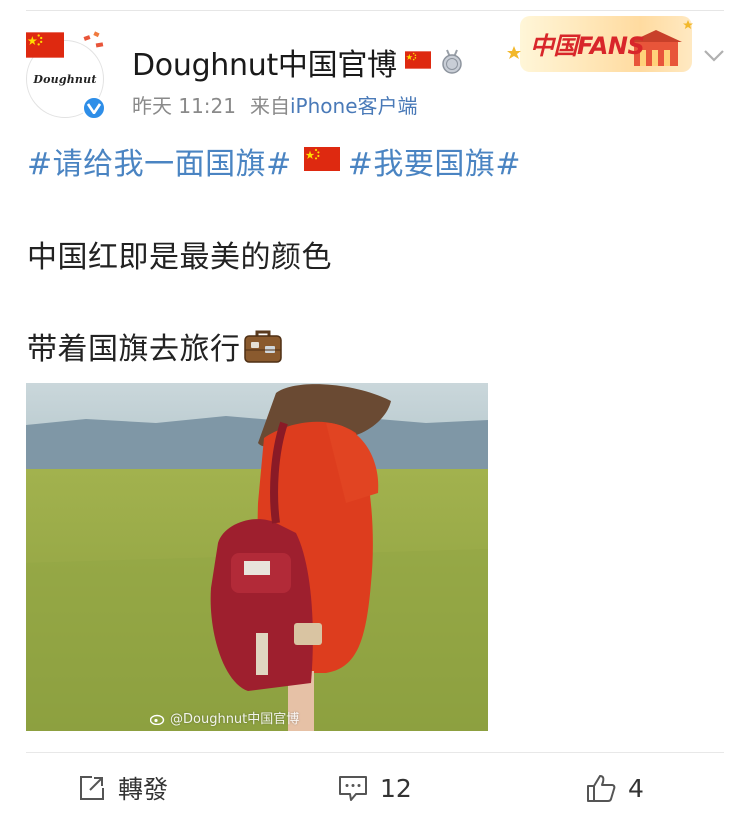  Describe the element at coordinates (714, 55) in the screenshot. I see `chevron-down-icon` at that location.